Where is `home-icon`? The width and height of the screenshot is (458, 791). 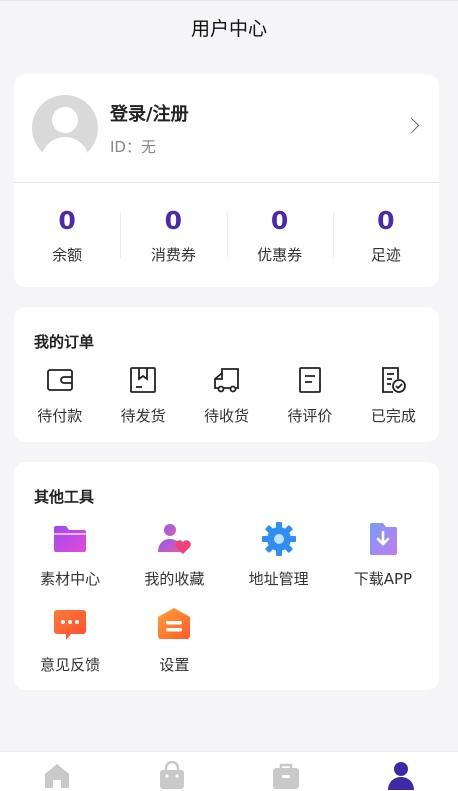
home-icon is located at coordinates (57, 776).